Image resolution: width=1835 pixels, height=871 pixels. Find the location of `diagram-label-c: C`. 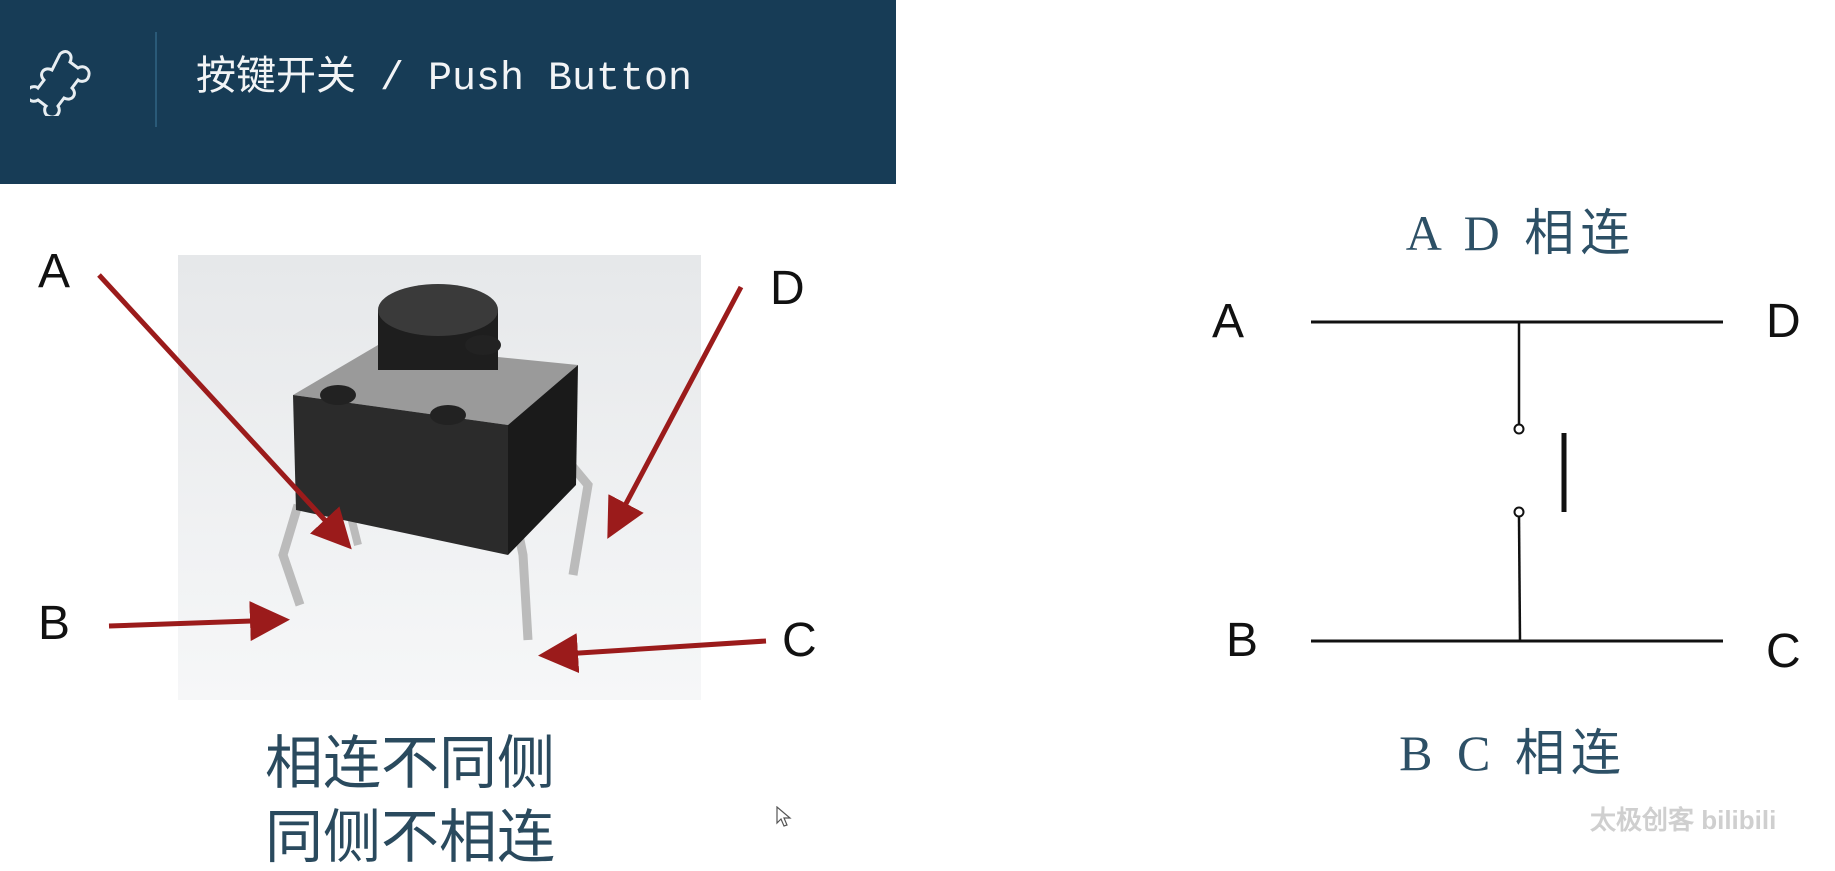

diagram-label-c: C is located at coordinates (1783, 651).